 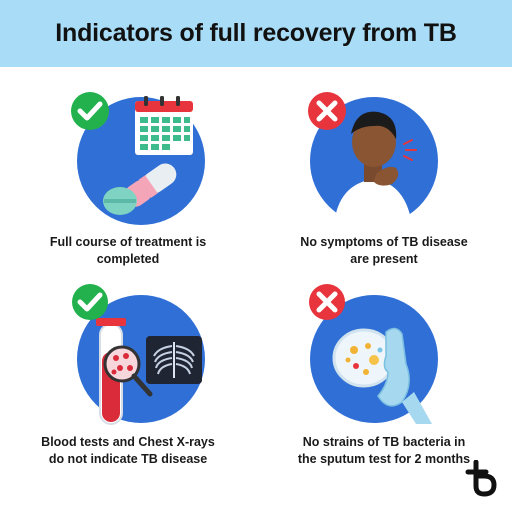 What do you see at coordinates (138, 354) in the screenshot?
I see `tests-illustration` at bounding box center [138, 354].